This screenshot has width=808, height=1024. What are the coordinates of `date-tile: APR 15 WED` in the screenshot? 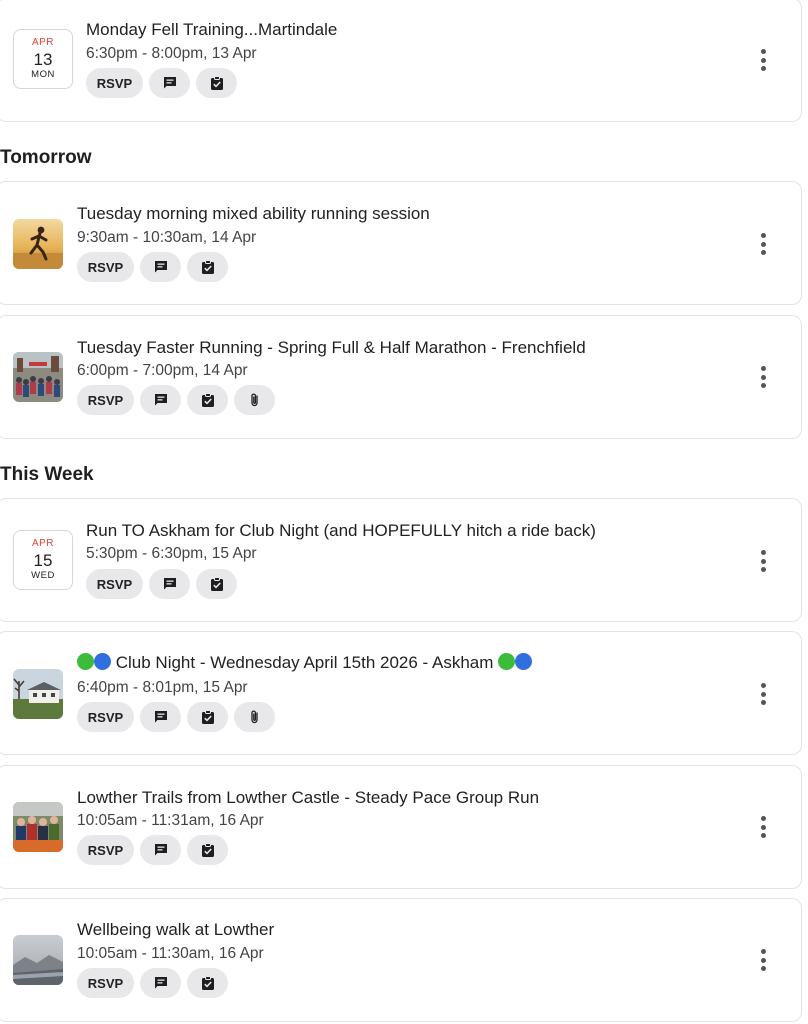 It's located at (43, 560).